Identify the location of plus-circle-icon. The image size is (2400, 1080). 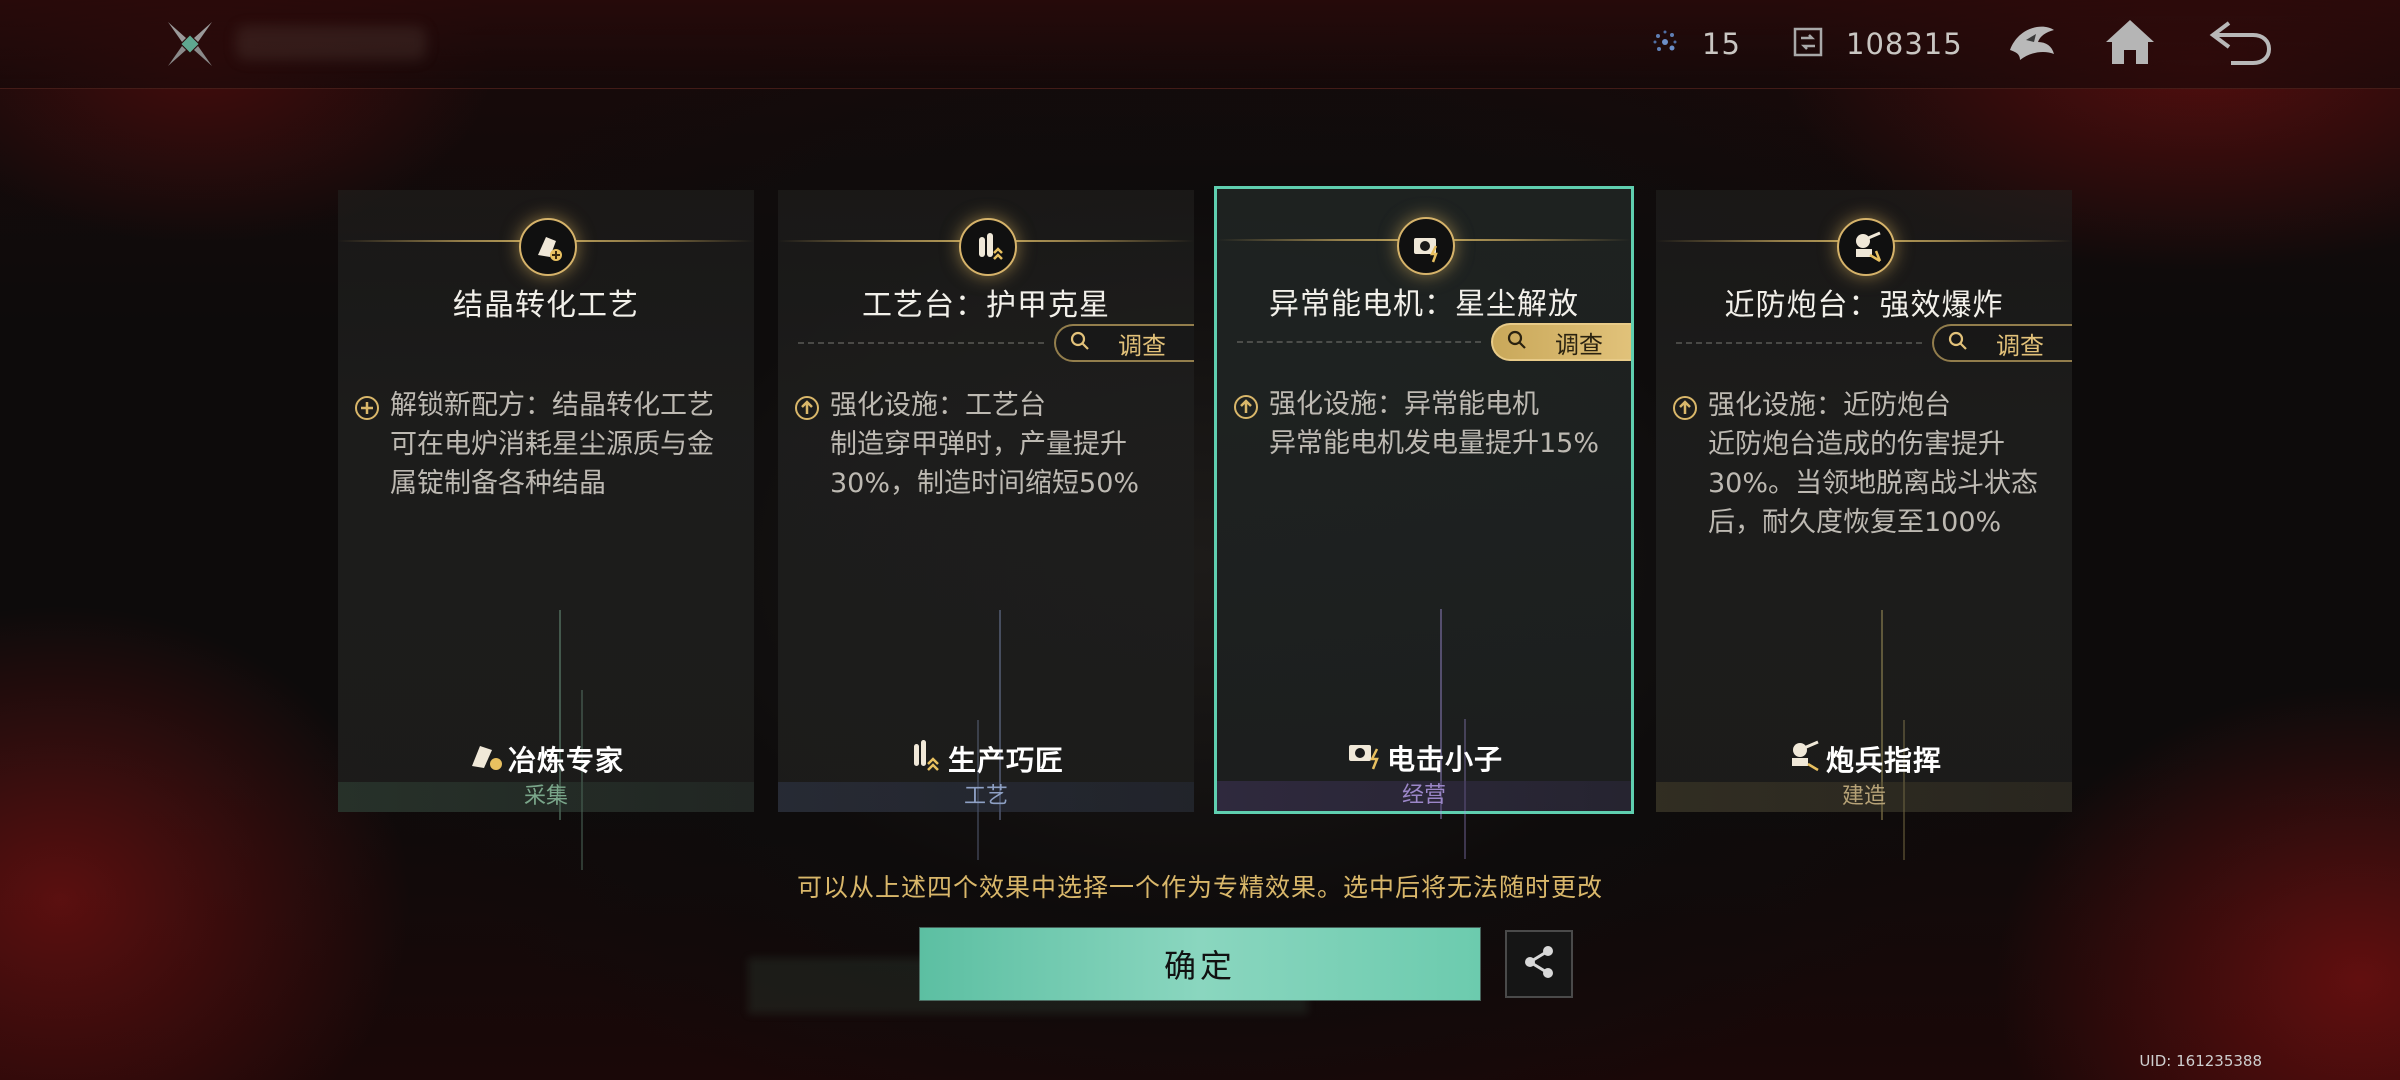
(367, 448).